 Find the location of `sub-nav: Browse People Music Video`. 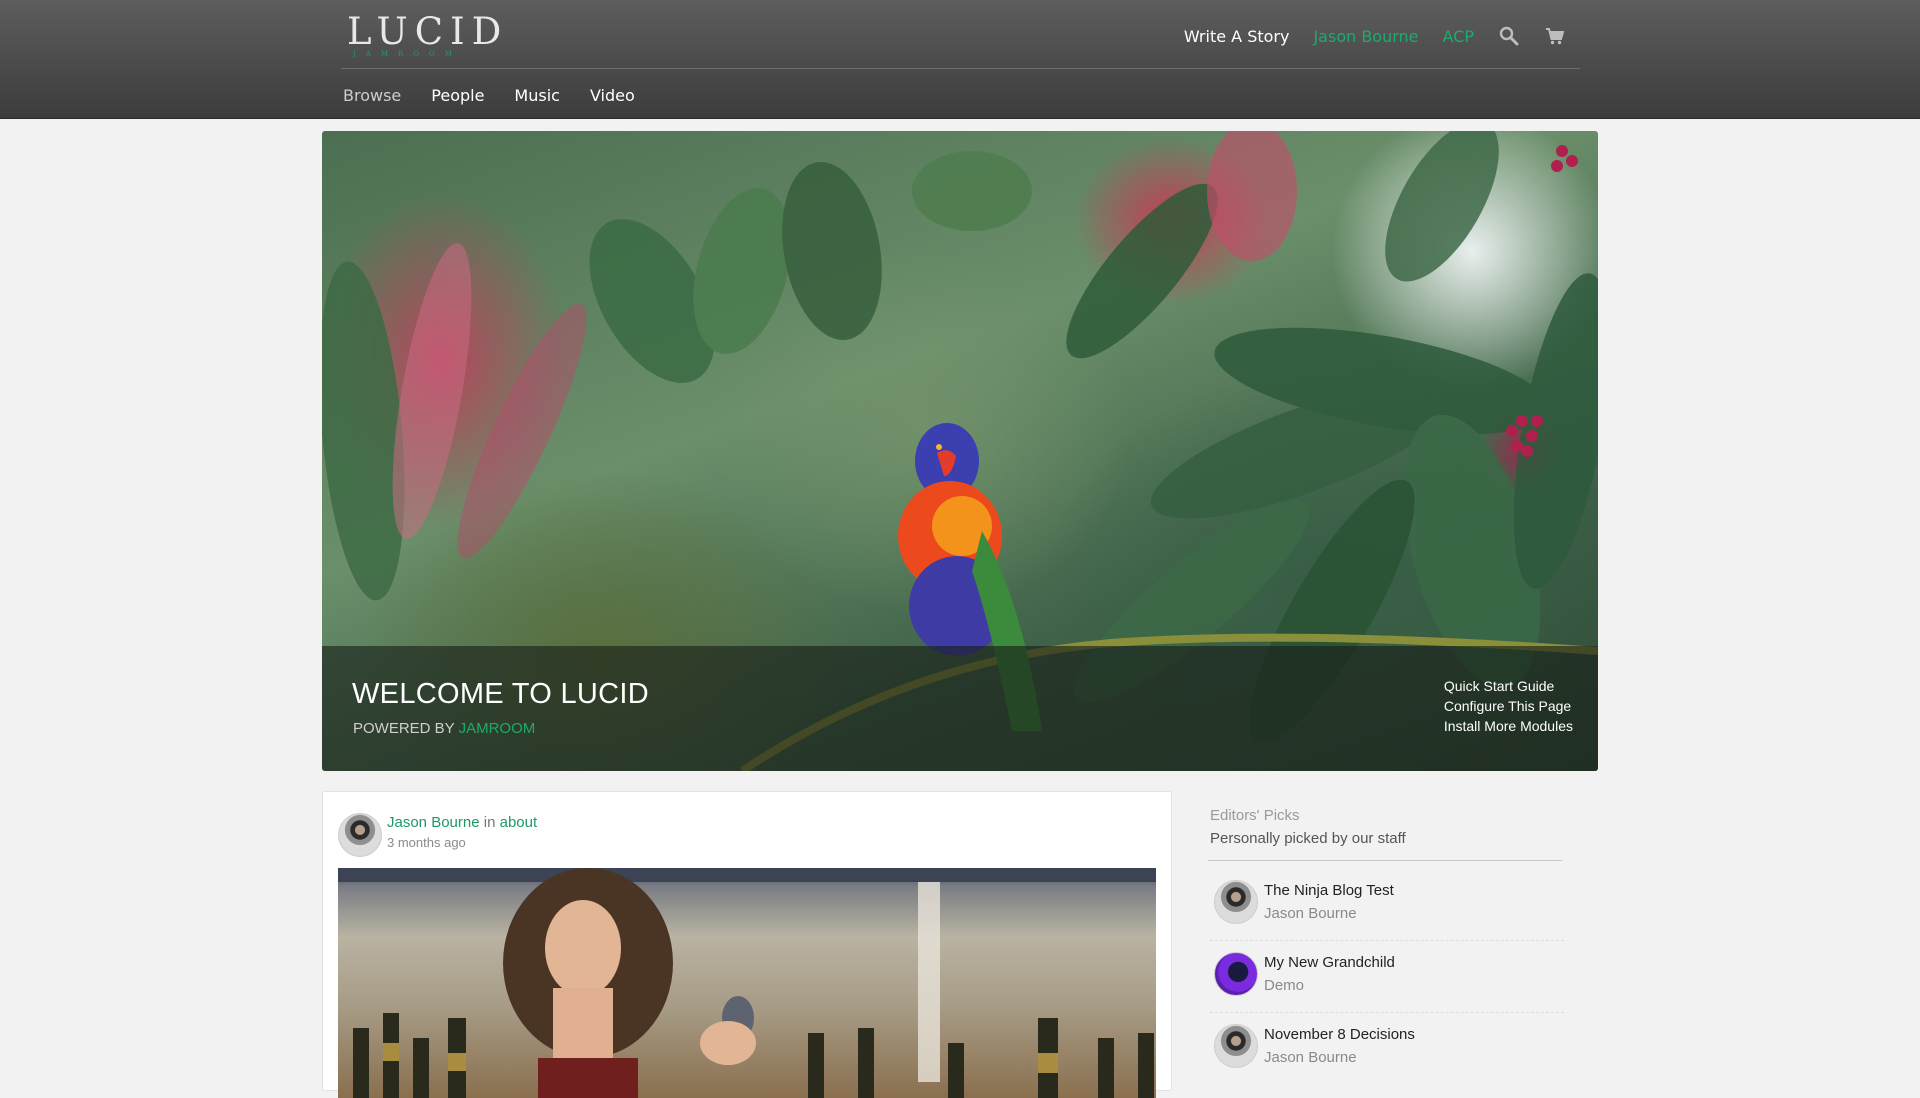

sub-nav: Browse People Music Video is located at coordinates (489, 95).